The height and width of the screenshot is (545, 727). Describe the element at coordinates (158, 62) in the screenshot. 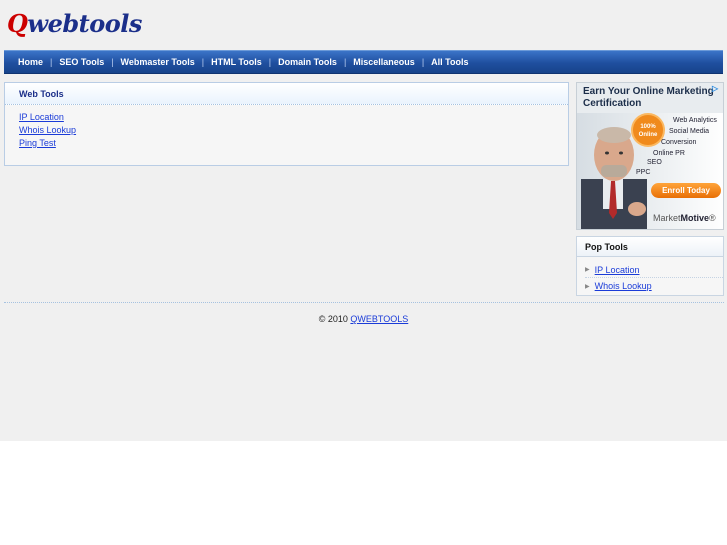

I see `nav-webmaster-tools: Webmaster Tools` at that location.